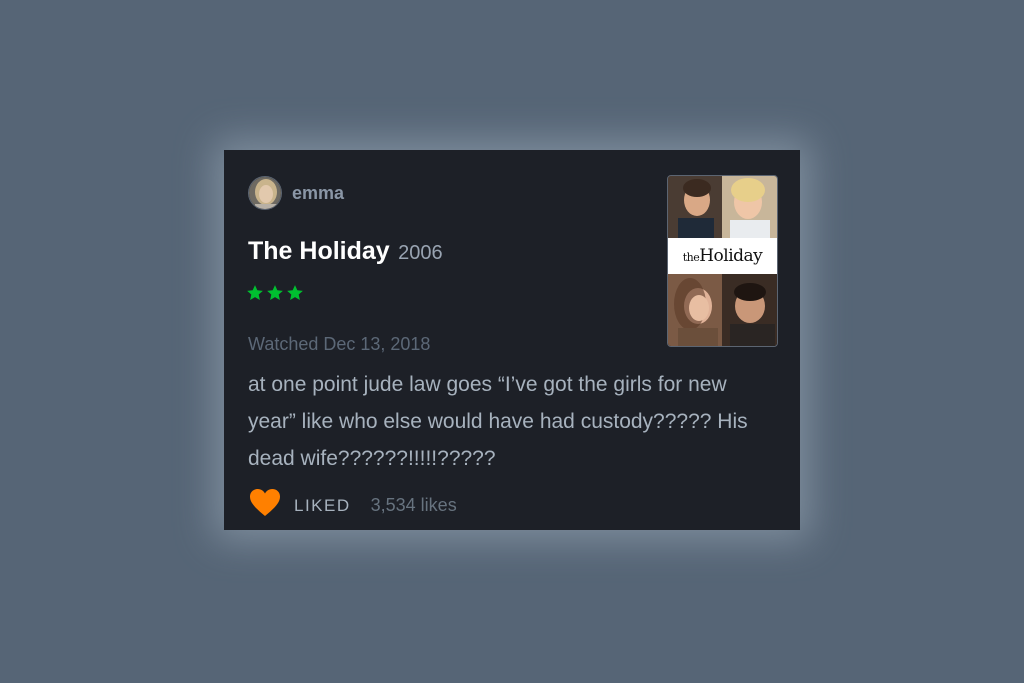 Image resolution: width=1024 pixels, height=683 pixels. Describe the element at coordinates (353, 505) in the screenshot. I see `likes-row: LIKED 3,534 likes` at that location.